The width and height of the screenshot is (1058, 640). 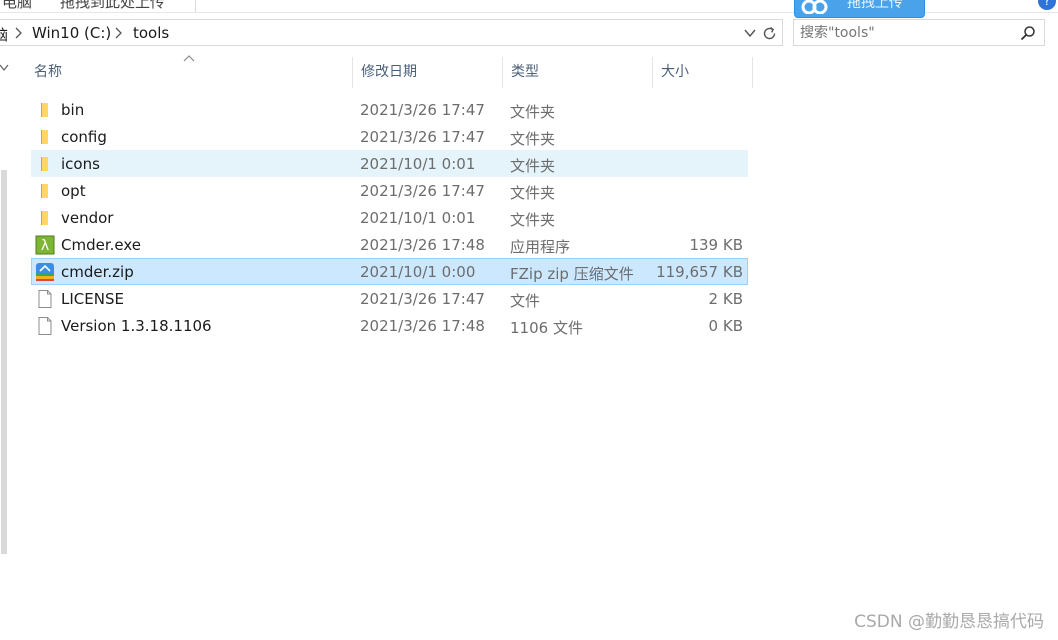 What do you see at coordinates (814, 7) in the screenshot?
I see `cloud-link-icon` at bounding box center [814, 7].